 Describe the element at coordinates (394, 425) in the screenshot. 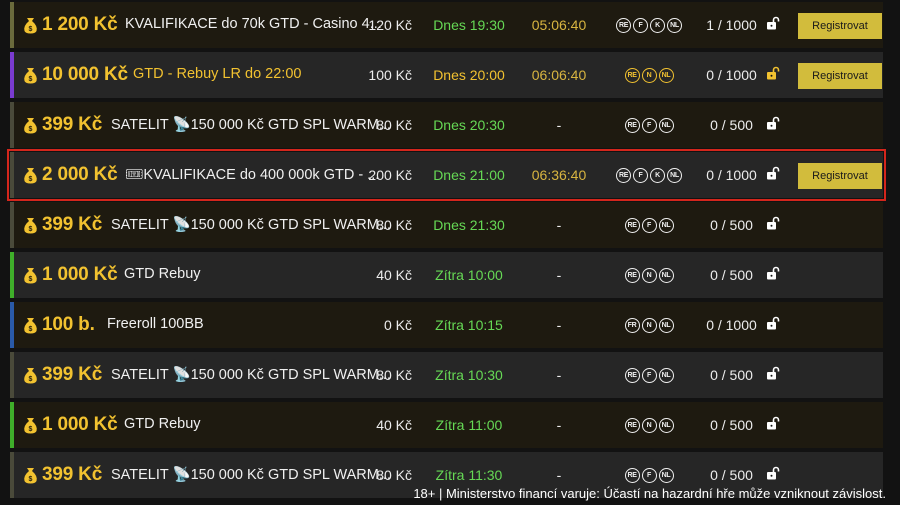

I see `buy-in: 40 Kč` at that location.